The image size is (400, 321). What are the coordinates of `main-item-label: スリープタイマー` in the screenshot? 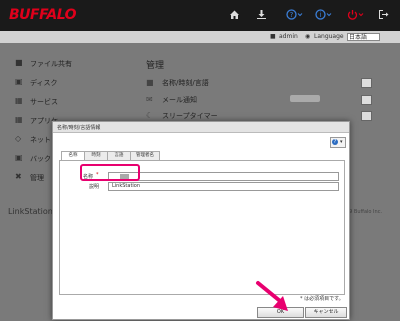 It's located at (190, 116).